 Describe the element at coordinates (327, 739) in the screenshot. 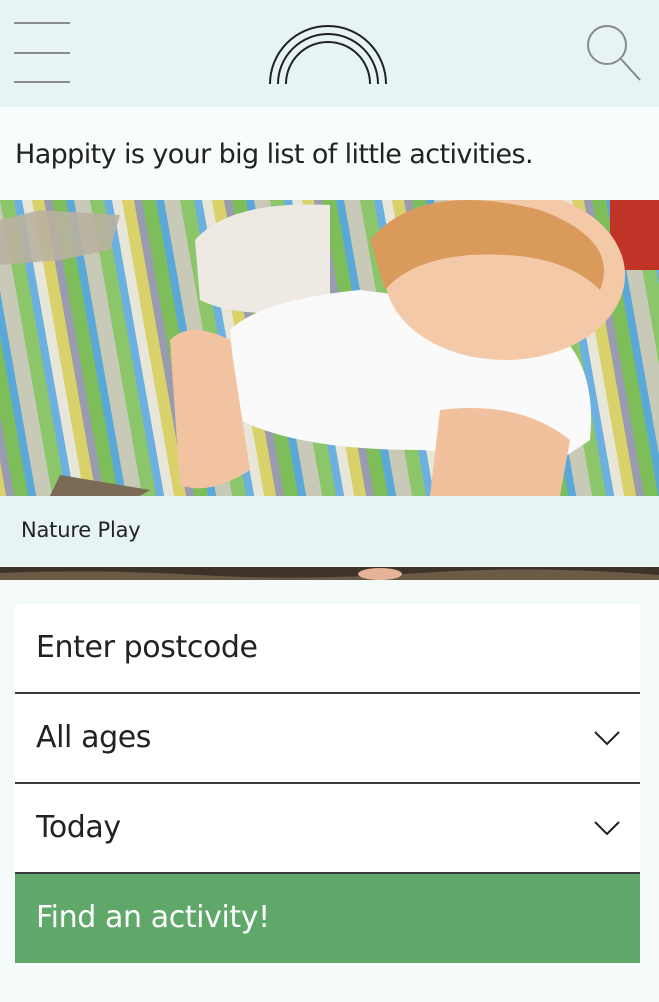

I see `age-select: All ages` at that location.